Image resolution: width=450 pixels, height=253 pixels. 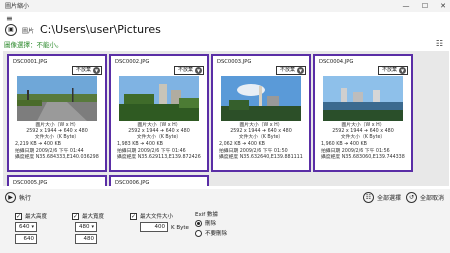 I want to click on gps-coords: 攝度經度 N35.684333,E140.036298, so click(x=57, y=157).